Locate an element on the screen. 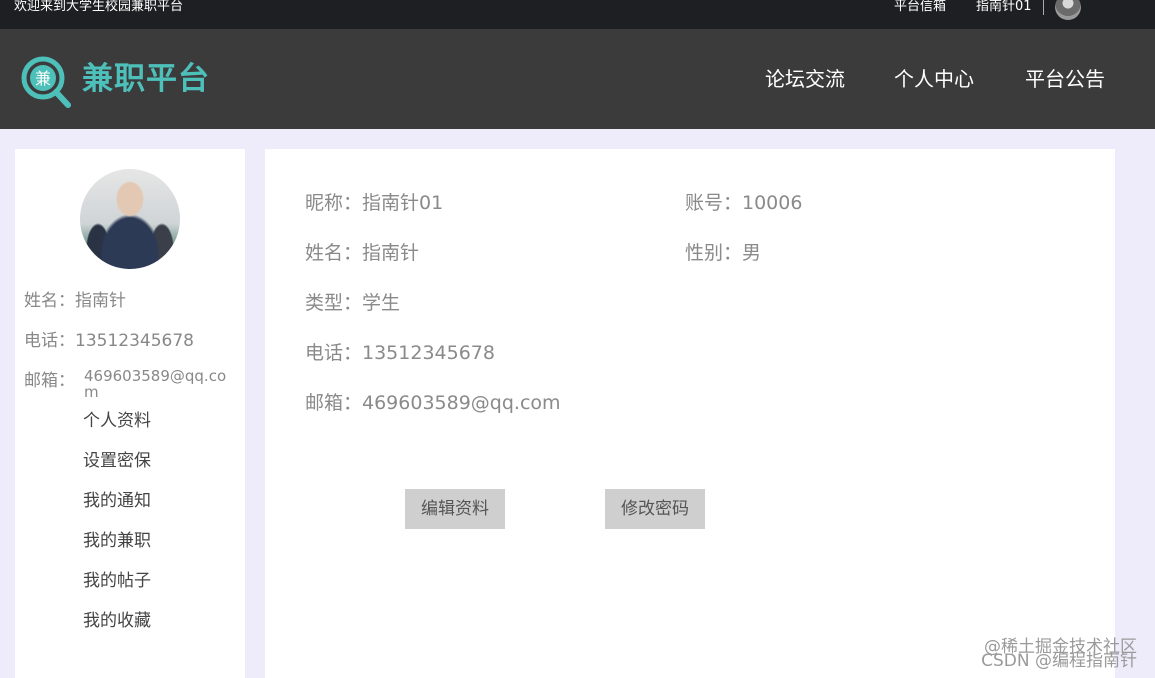 The height and width of the screenshot is (678, 1155). profile-phone: 电话：13512345678 is located at coordinates (400, 353).